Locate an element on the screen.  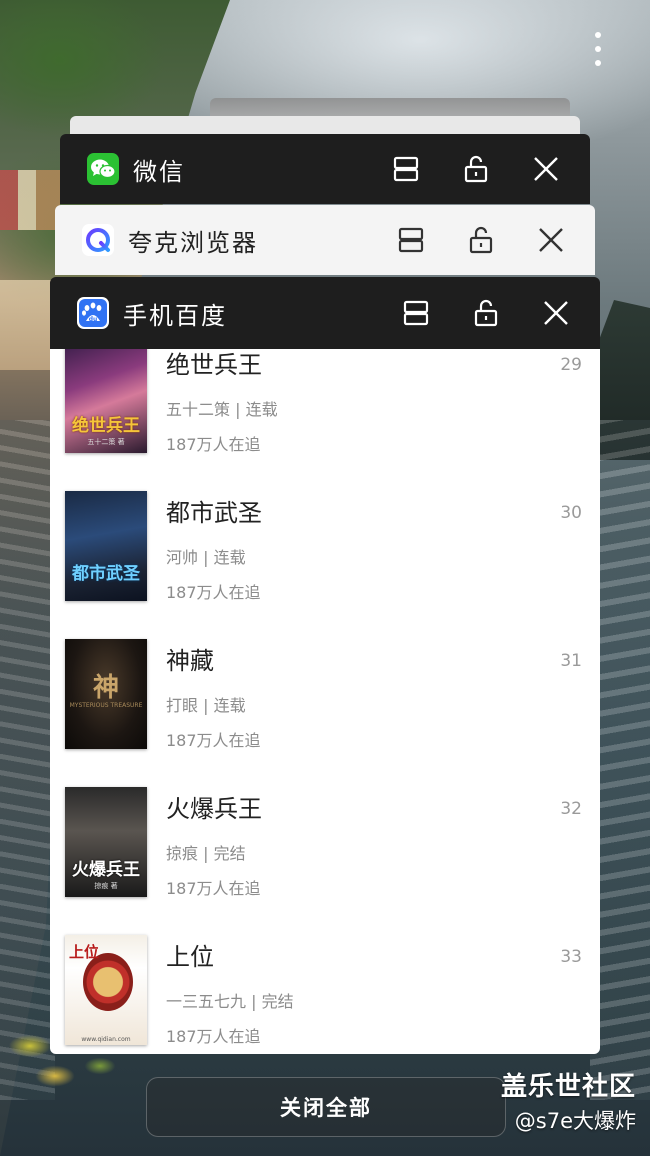
wechat-icon is located at coordinates (103, 169).